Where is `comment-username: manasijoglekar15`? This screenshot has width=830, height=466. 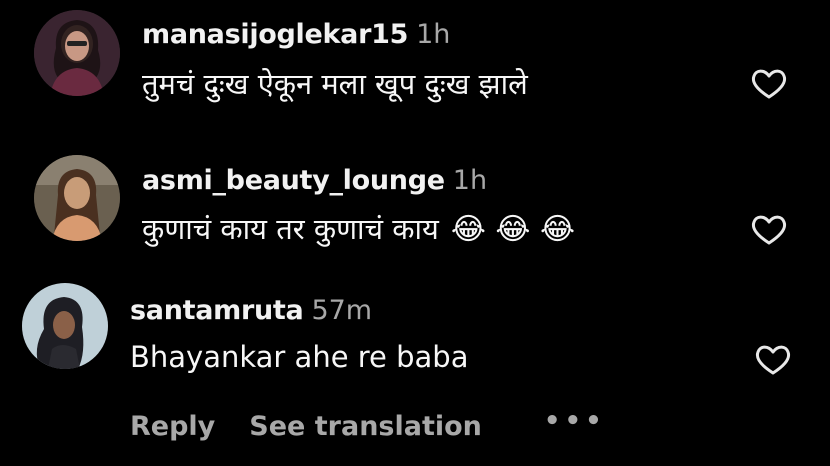 comment-username: manasijoglekar15 is located at coordinates (275, 34).